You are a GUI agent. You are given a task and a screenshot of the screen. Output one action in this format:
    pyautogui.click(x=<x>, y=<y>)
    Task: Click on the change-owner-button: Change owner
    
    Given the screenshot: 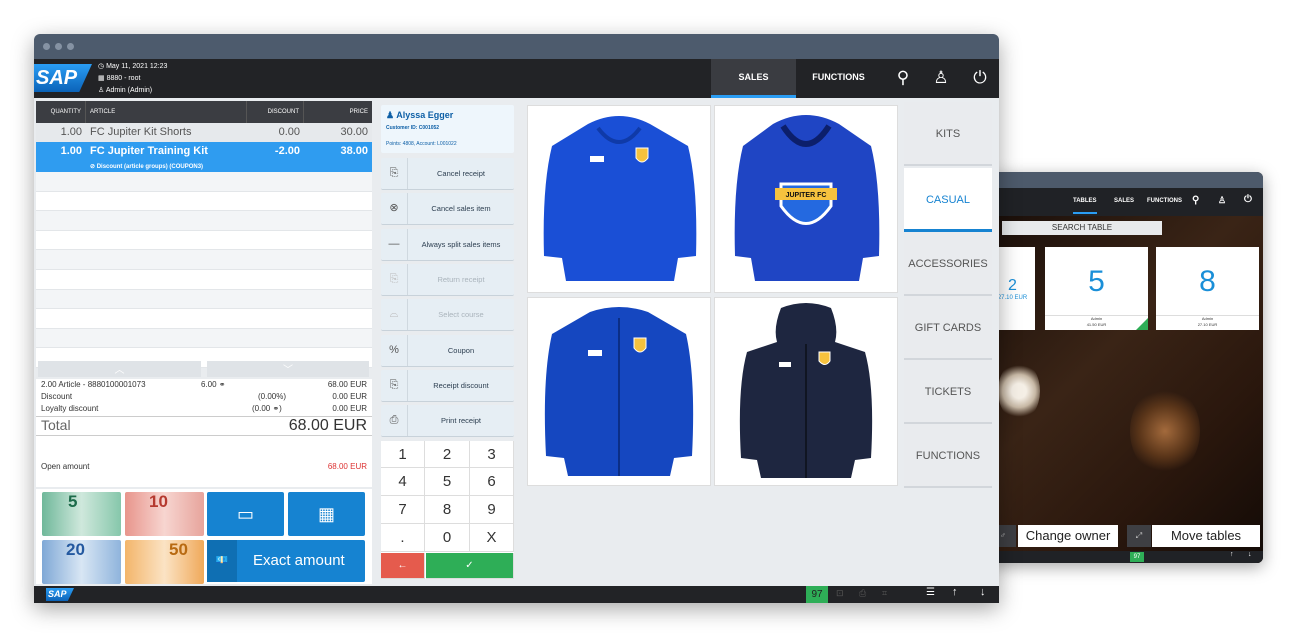 What is the action you would take?
    pyautogui.click(x=1068, y=536)
    